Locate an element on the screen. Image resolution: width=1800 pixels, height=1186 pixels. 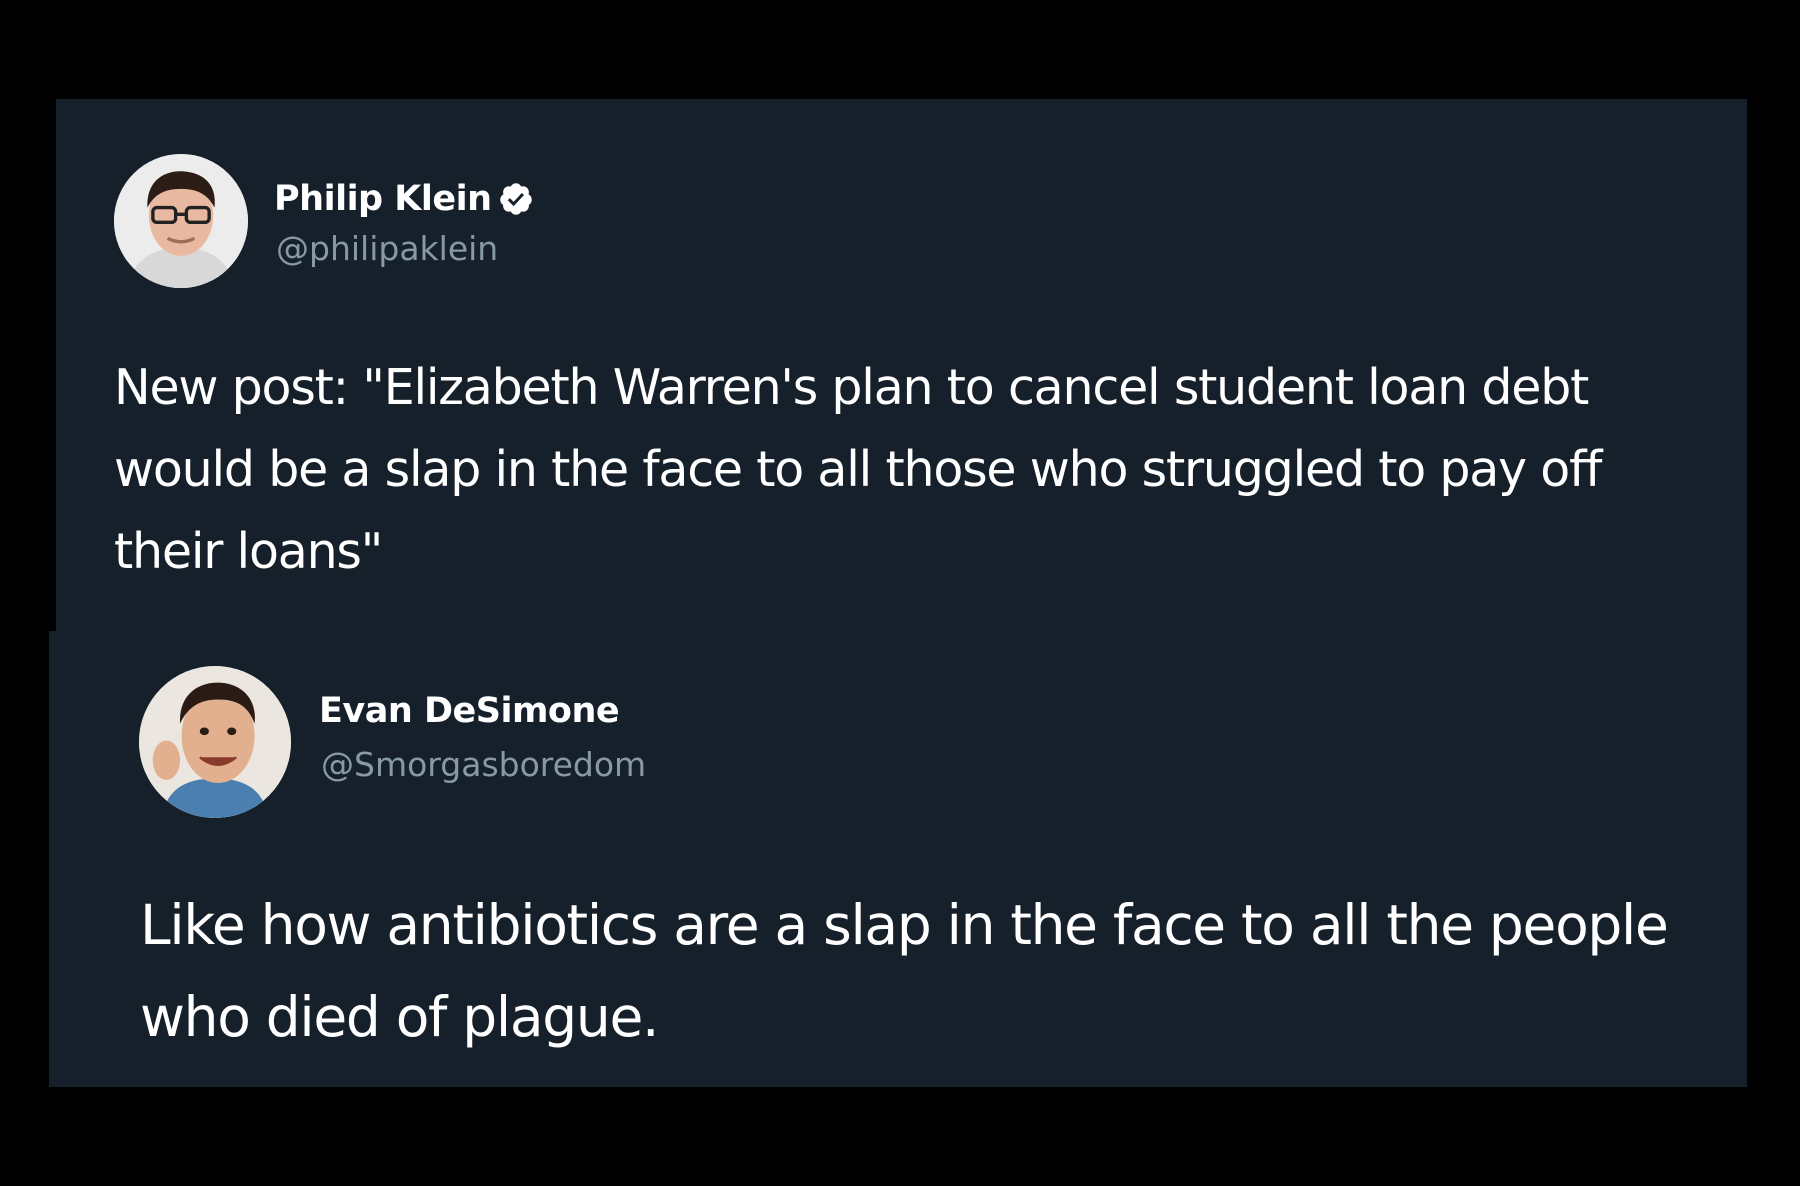
person-with-glasses-avatar-icon is located at coordinates (181, 221).